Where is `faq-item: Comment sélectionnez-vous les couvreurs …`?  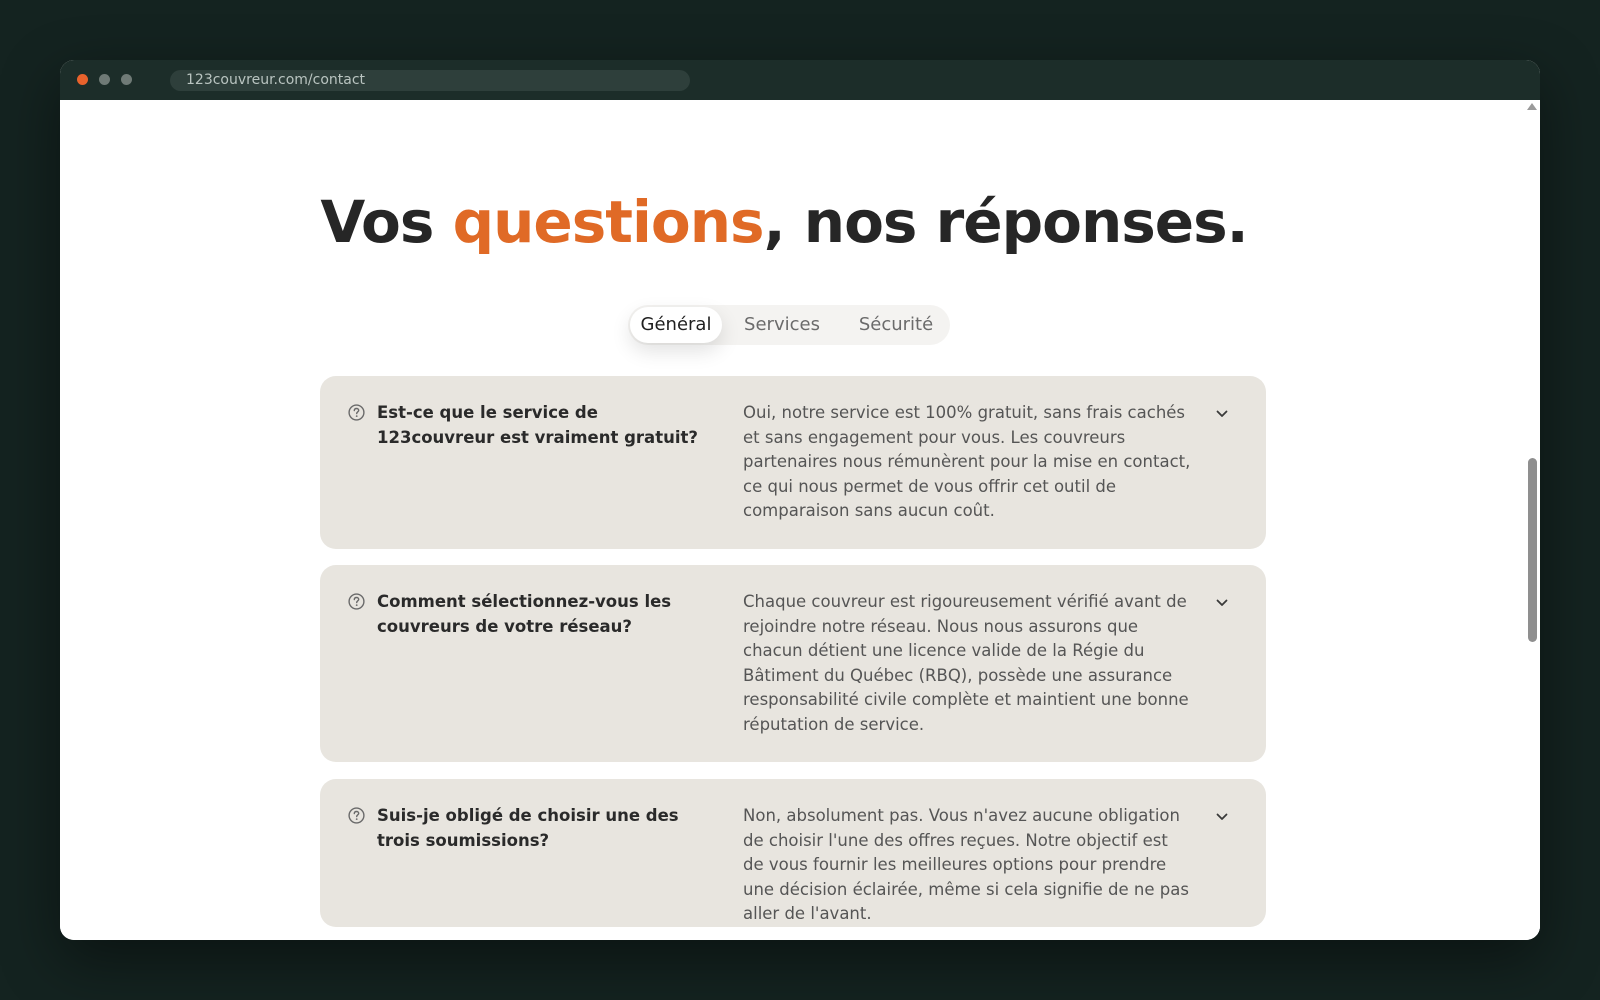 faq-item: Comment sélectionnez-vous les couvreurs … is located at coordinates (793, 663).